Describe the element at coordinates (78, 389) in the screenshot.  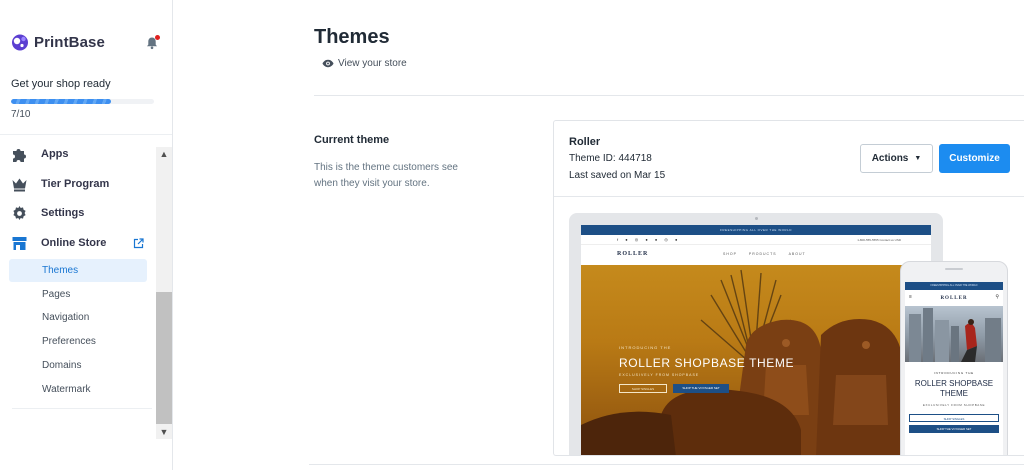
I see `sidebar-subitem-watermark: Watermark` at that location.